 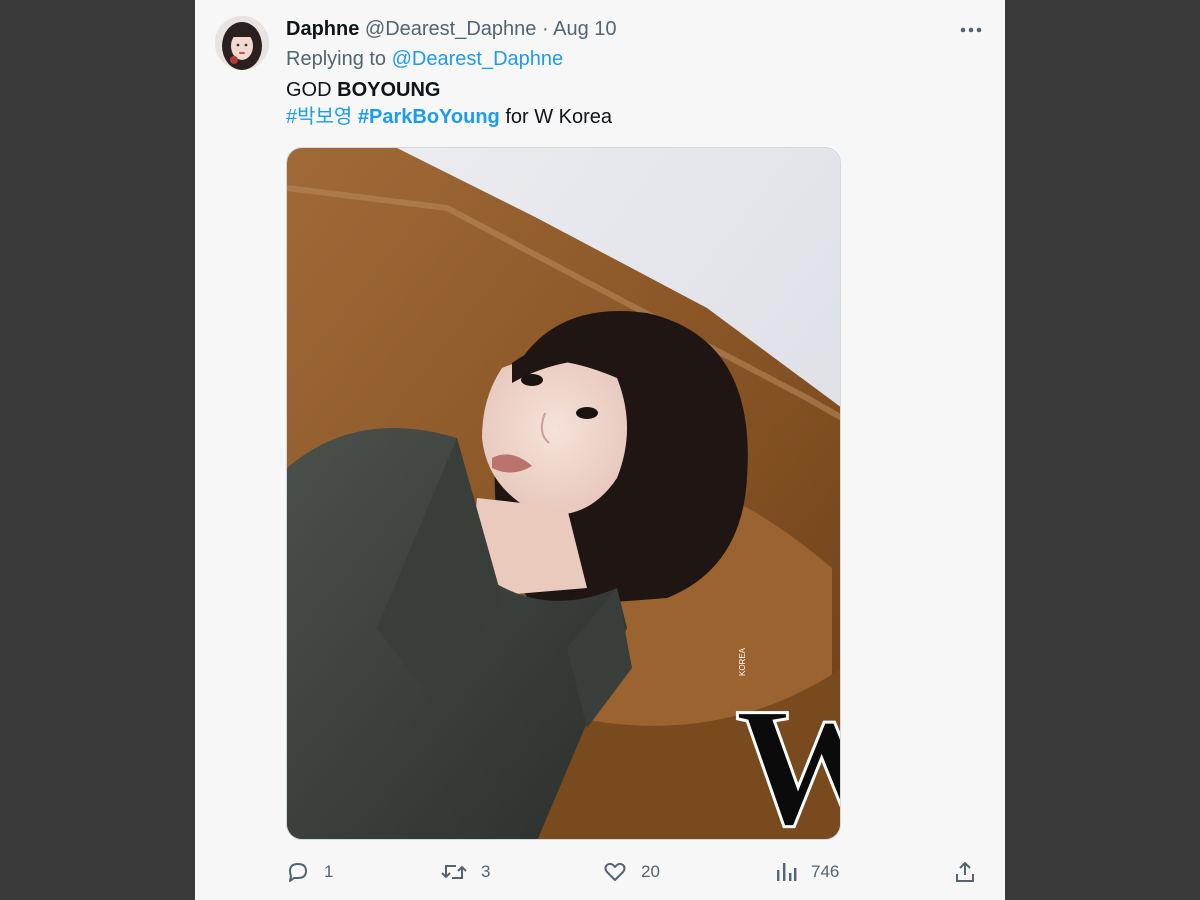 I want to click on tweet-date: Aug 10, so click(x=584, y=29).